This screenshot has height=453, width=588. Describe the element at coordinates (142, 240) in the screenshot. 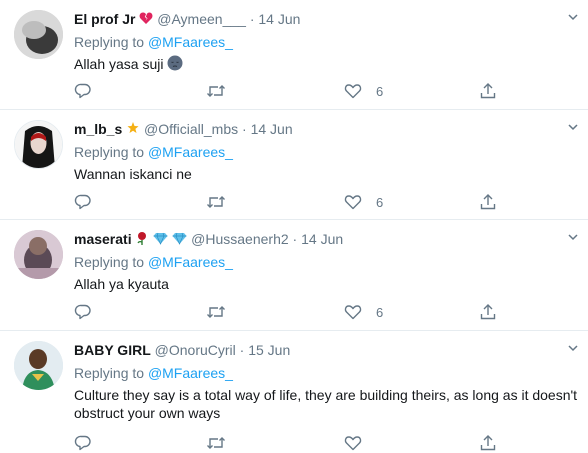

I see `rose-icon` at that location.